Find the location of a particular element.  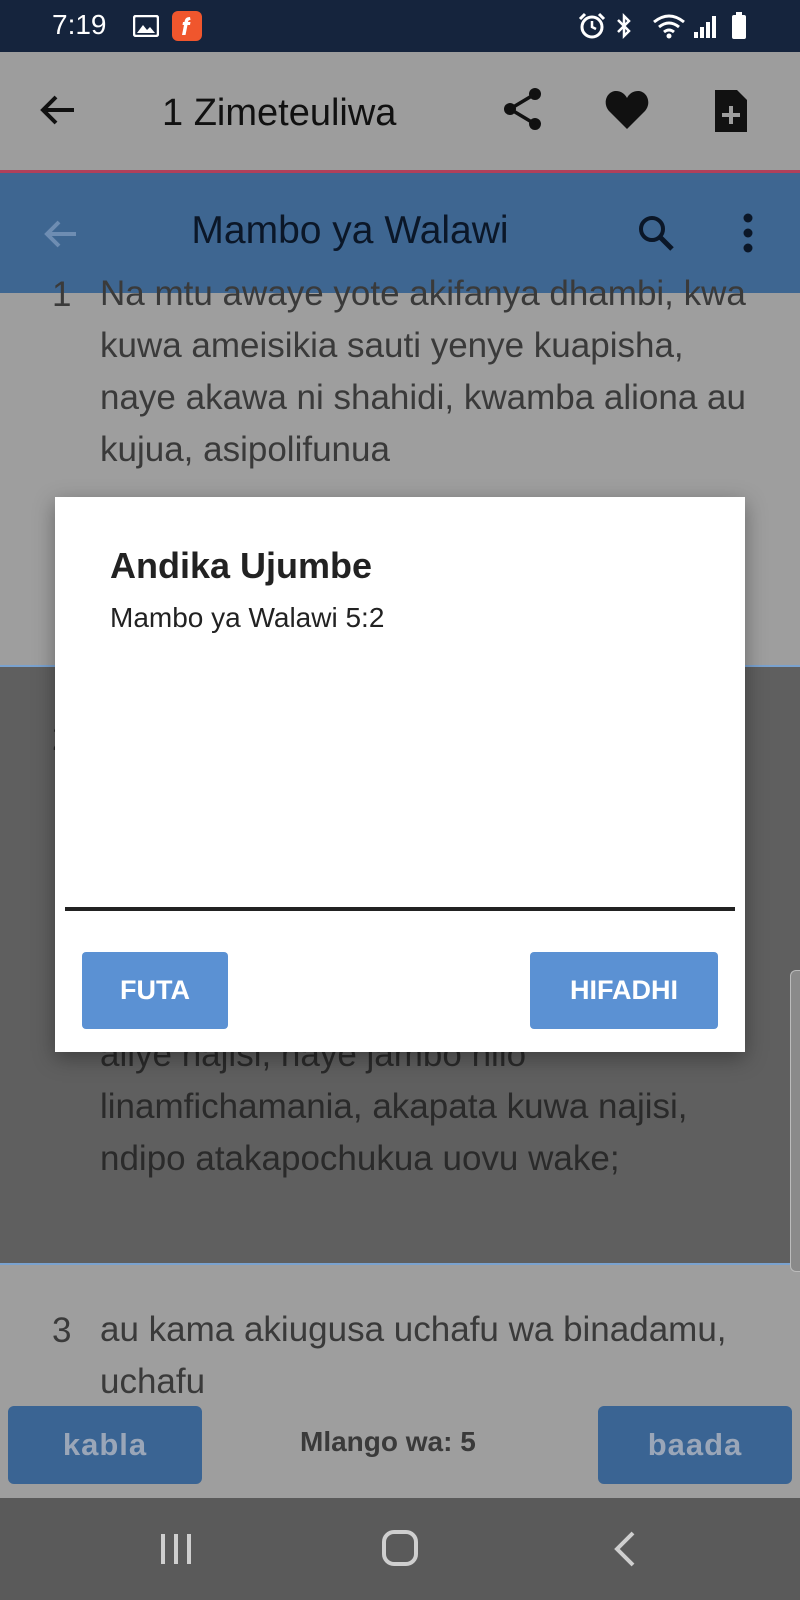

next-chapter-button: baada is located at coordinates (695, 1445).